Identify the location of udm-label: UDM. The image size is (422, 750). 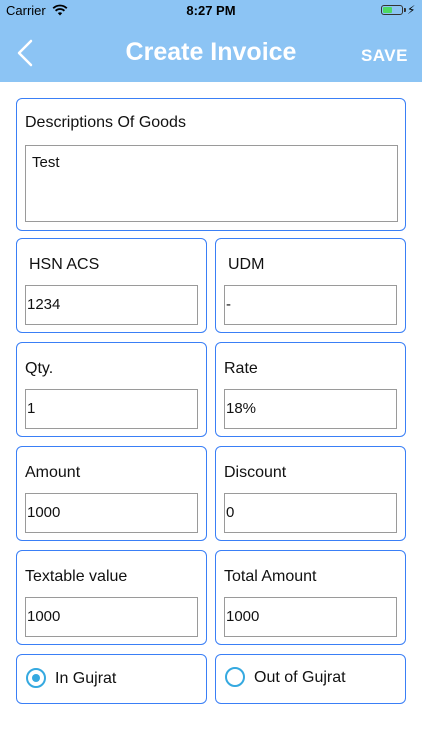
(246, 264).